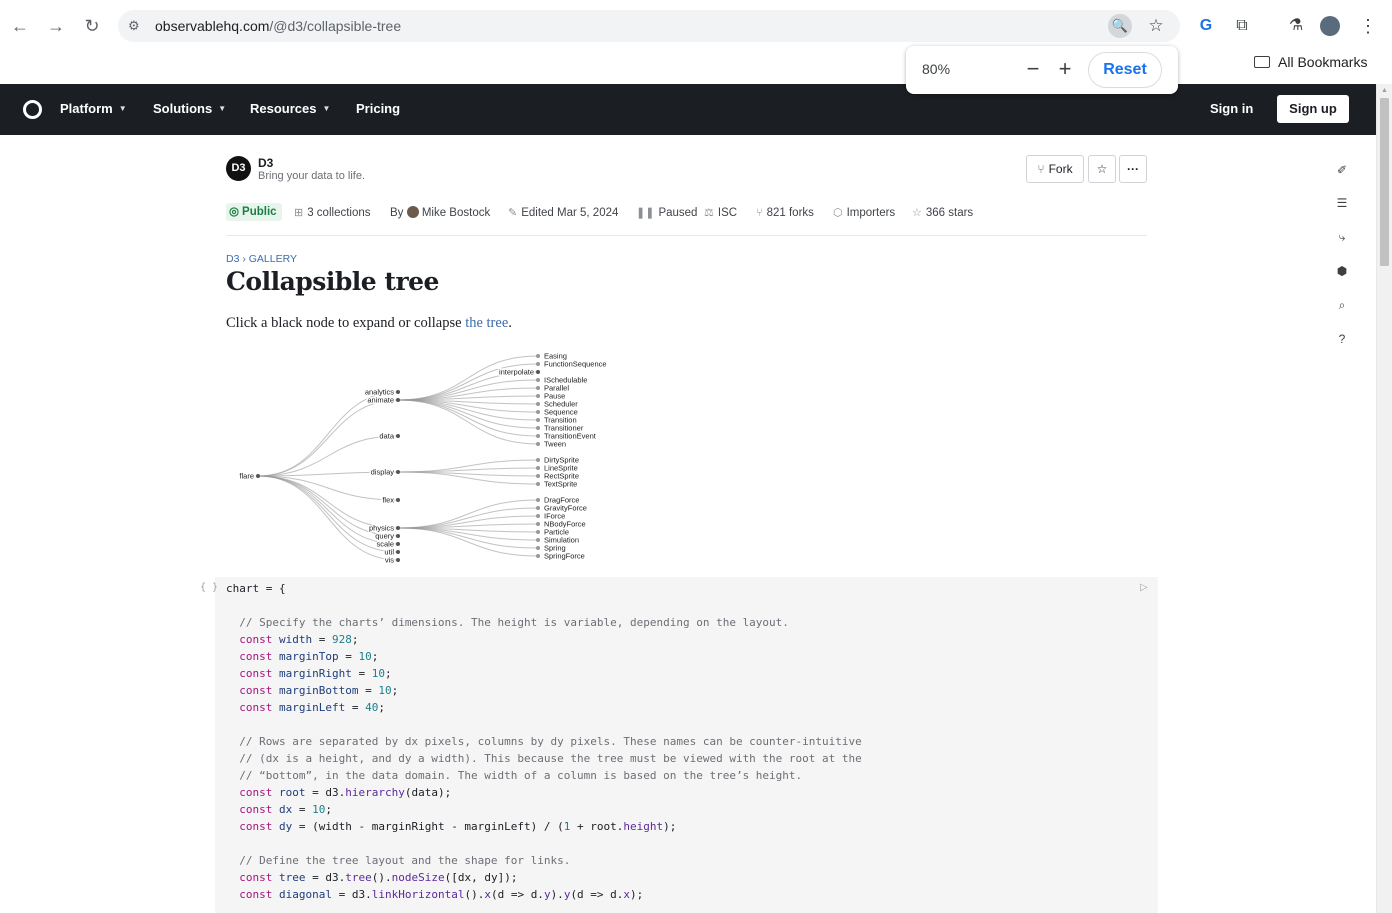 Image resolution: width=1392 pixels, height=913 pixels. I want to click on star-button: ☆, so click(1102, 169).